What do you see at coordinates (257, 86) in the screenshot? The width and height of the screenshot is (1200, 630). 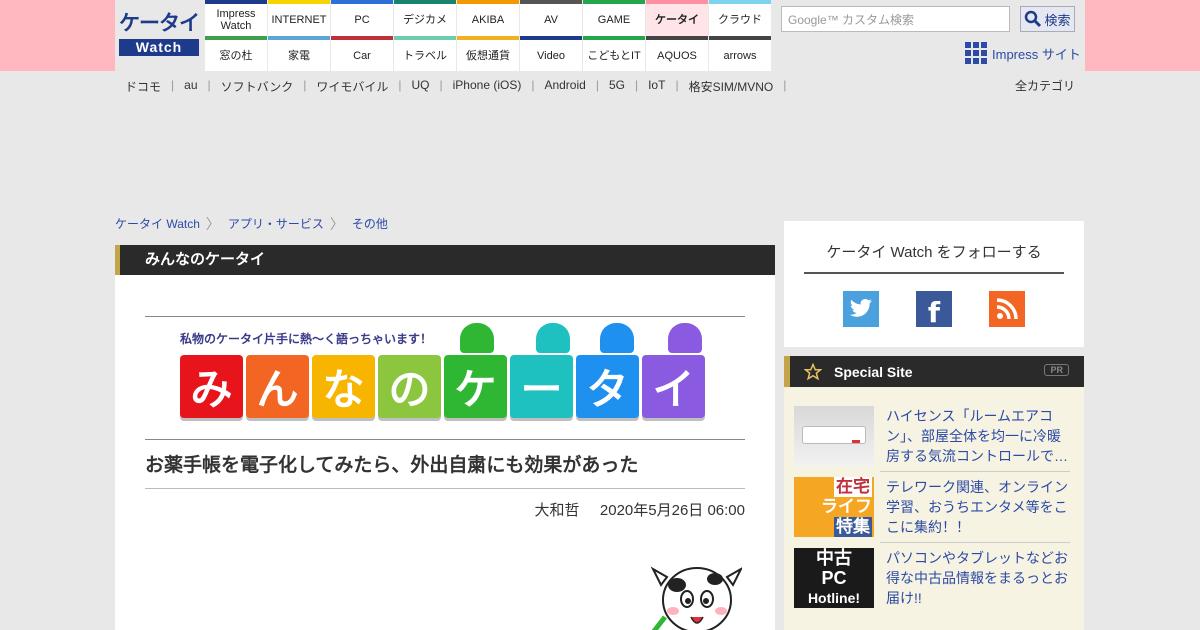 I see `subnav-item: ソフトバンク` at bounding box center [257, 86].